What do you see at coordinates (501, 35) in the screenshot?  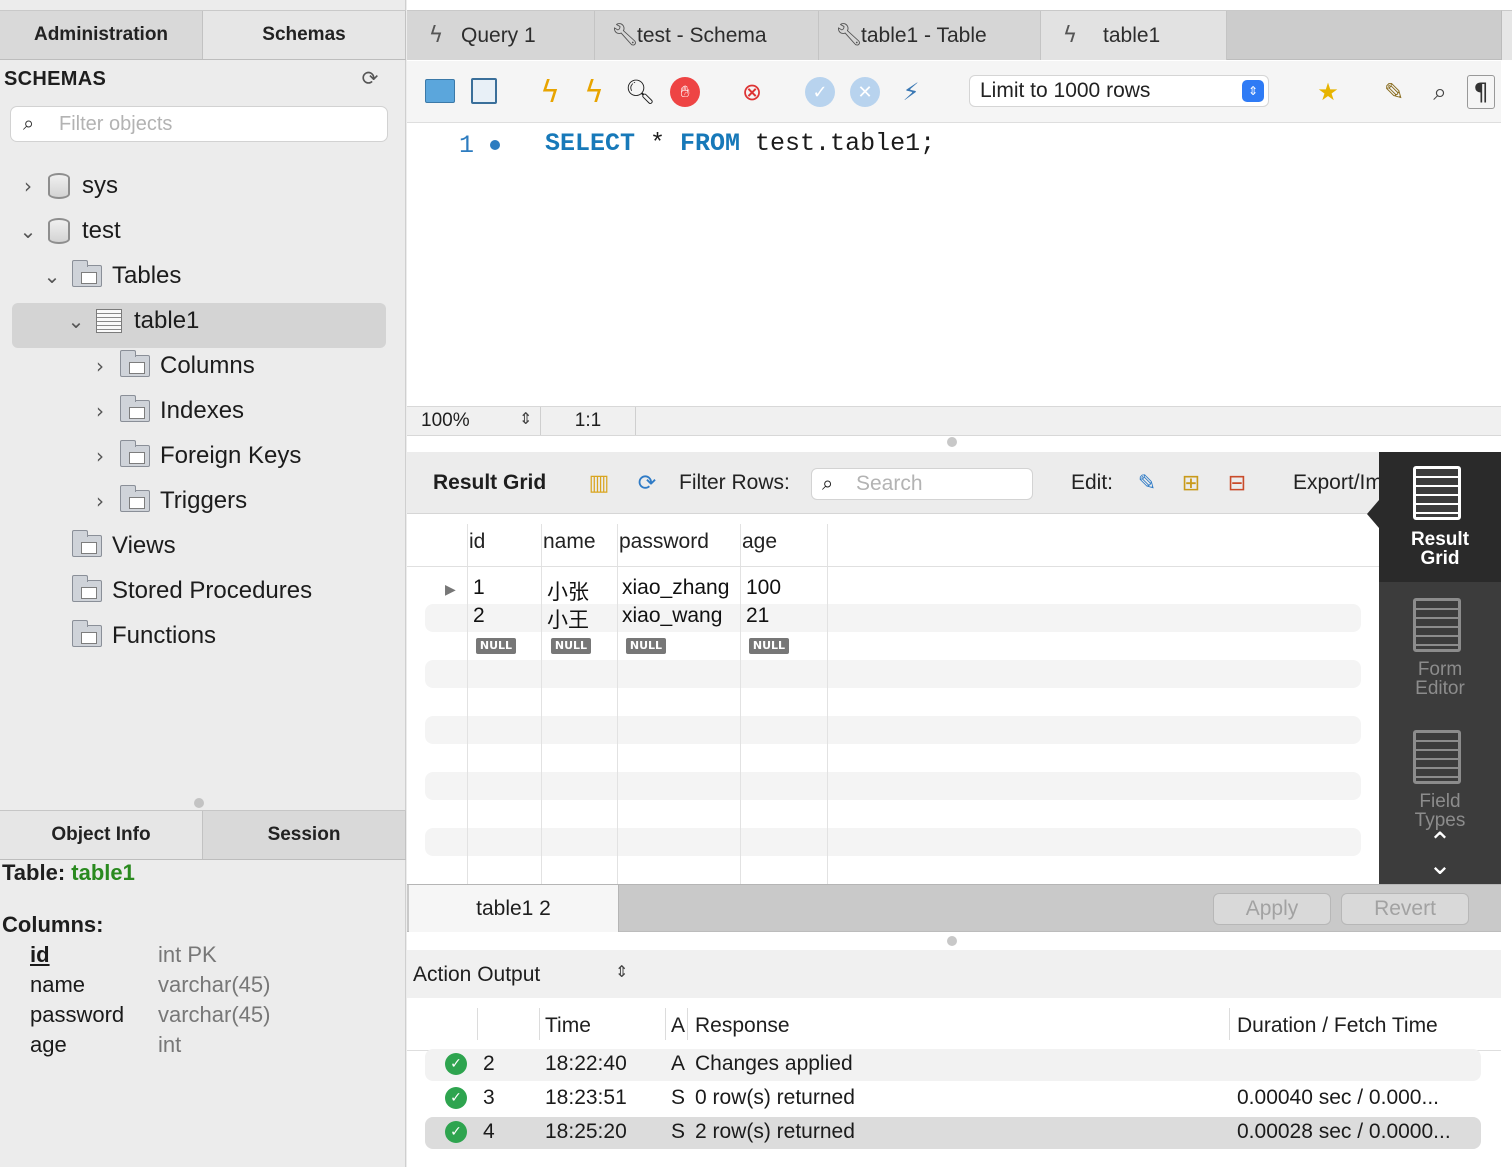 I see `tab-query-1: ϟ Query 1` at bounding box center [501, 35].